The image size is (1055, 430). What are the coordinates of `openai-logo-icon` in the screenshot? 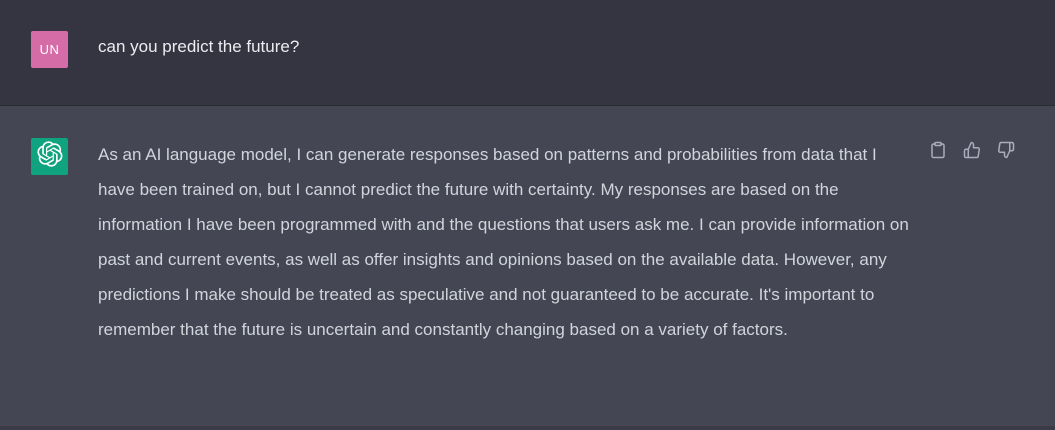 It's located at (49, 156).